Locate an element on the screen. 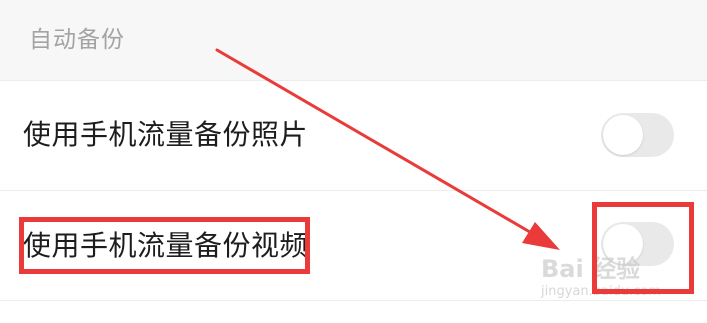 Image resolution: width=707 pixels, height=323 pixels. setting-label-video-backup: 使用手机流量备份视频 is located at coordinates (166, 245).